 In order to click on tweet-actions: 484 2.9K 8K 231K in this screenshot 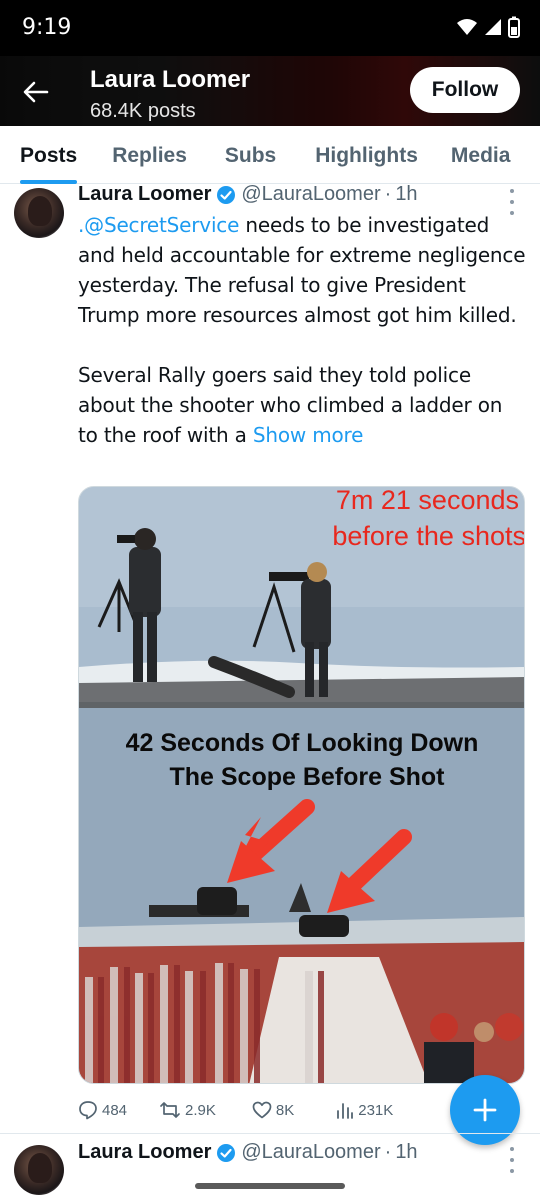, I will do `click(258, 1110)`.